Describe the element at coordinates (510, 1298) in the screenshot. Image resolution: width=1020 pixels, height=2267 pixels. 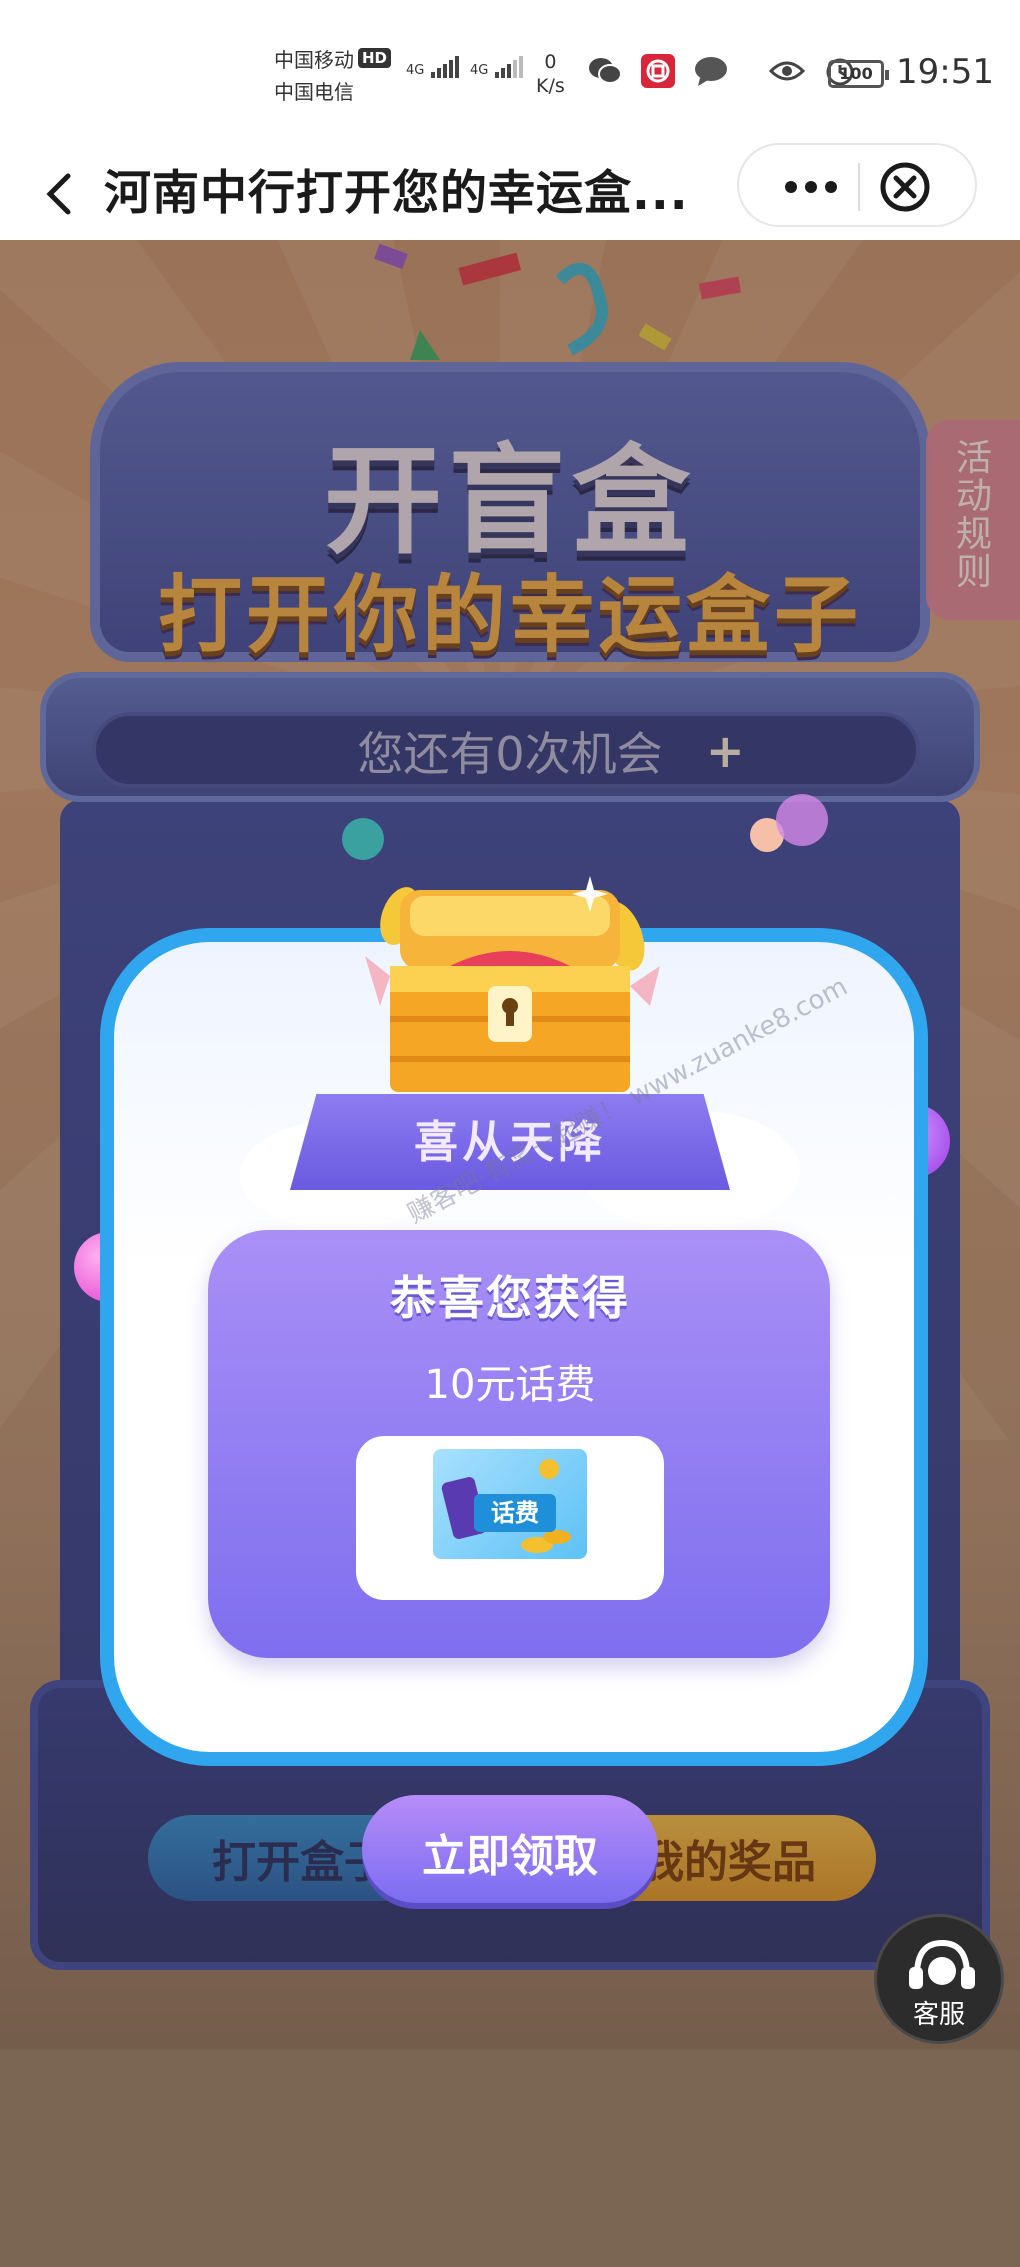
I see `congrats-title: 恭喜您获得` at that location.